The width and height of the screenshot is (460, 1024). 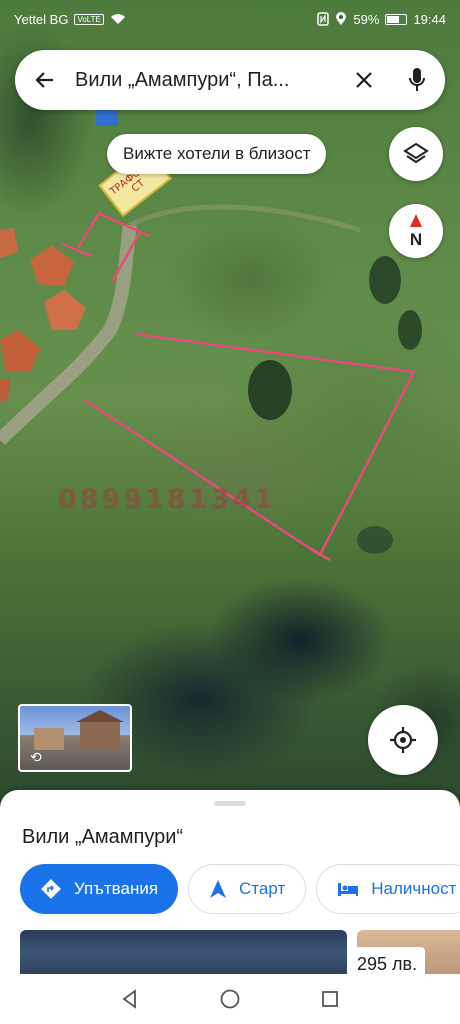 I want to click on wifi-icon, so click(x=117, y=19).